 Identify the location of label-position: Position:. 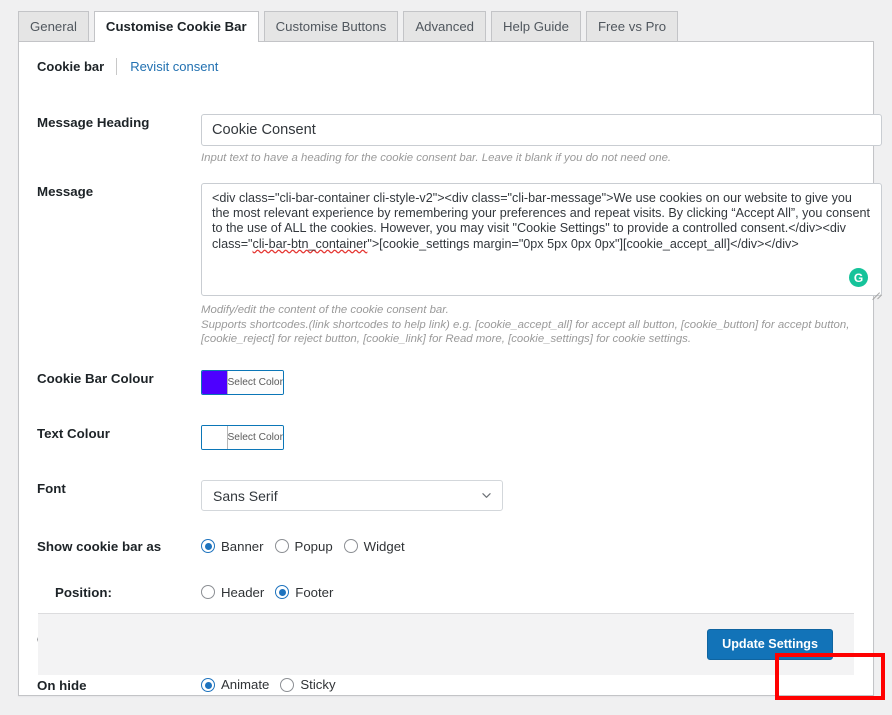
(83, 593).